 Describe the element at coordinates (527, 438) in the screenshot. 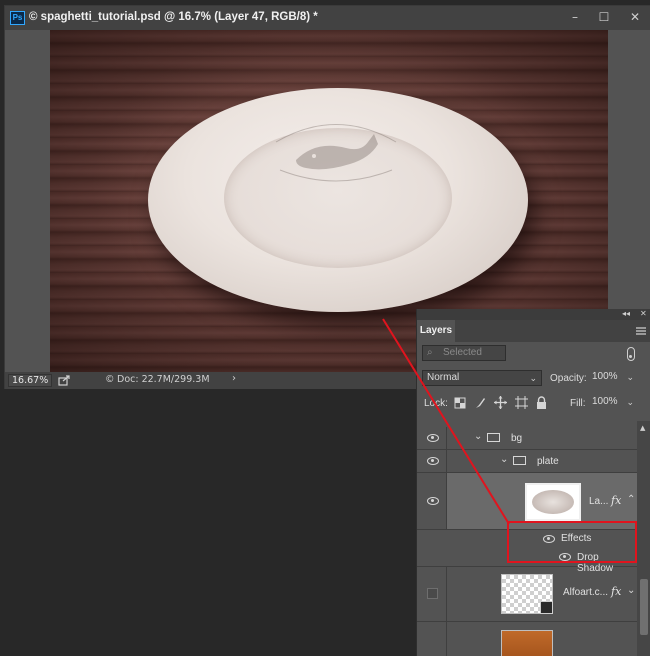

I see `layer-row-group: ⌄ bg` at that location.